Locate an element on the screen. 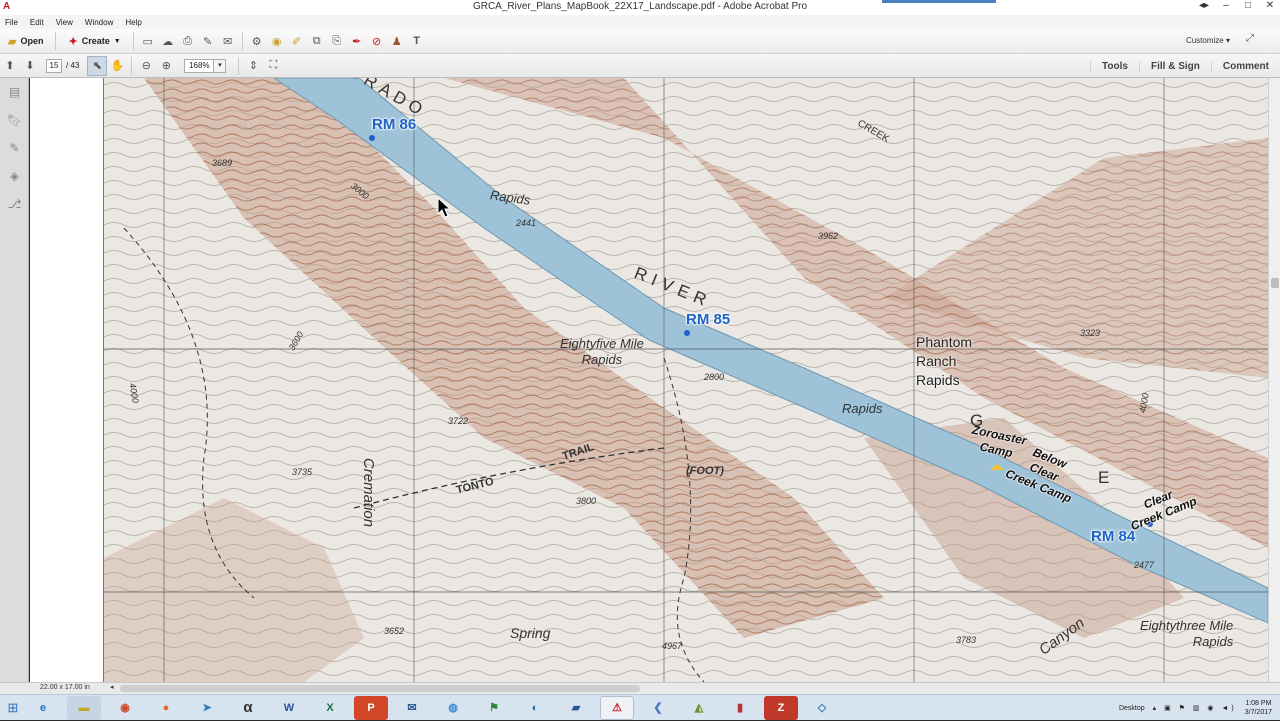 The height and width of the screenshot is (721, 1280). close-icon: ✕ is located at coordinates (1270, 5).